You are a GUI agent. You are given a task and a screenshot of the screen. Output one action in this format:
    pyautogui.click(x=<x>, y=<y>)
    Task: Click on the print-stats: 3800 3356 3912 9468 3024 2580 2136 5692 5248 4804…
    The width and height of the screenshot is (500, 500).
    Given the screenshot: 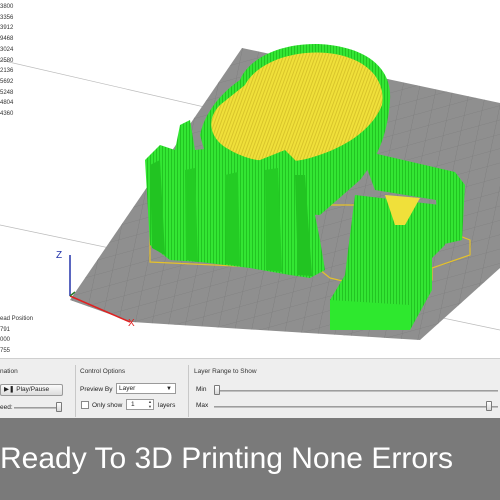 What is the action you would take?
    pyautogui.click(x=6, y=61)
    